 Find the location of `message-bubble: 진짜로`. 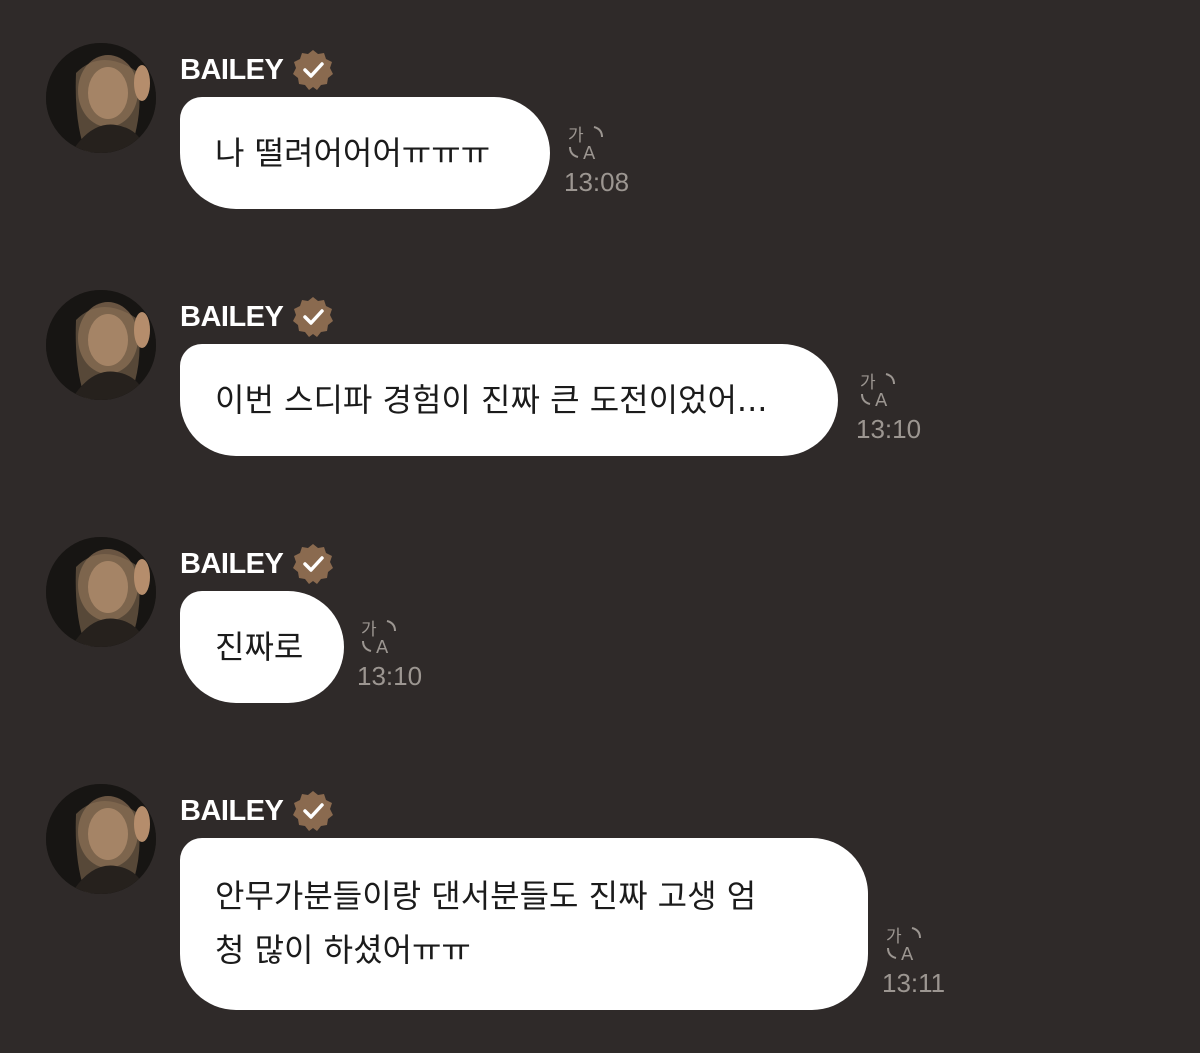

message-bubble: 진짜로 is located at coordinates (262, 647).